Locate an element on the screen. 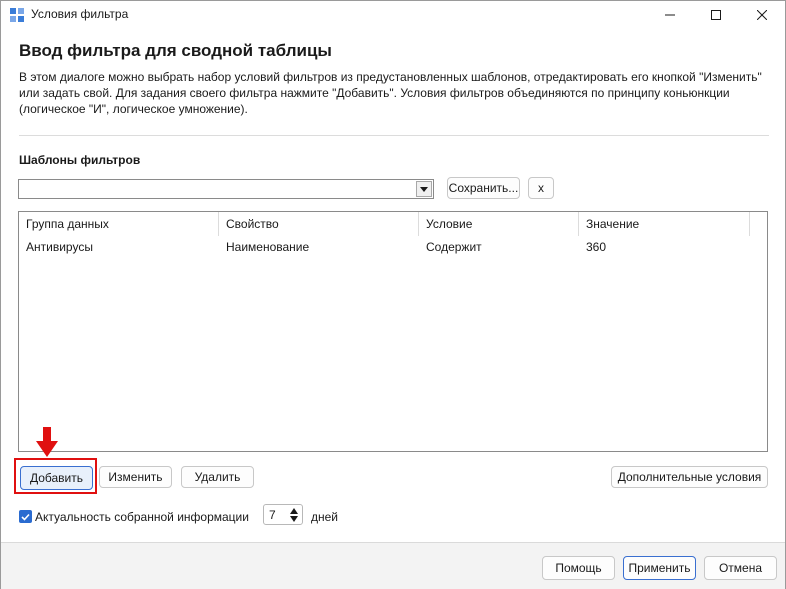 The image size is (786, 589). window-title: Условия фильтра is located at coordinates (80, 14).